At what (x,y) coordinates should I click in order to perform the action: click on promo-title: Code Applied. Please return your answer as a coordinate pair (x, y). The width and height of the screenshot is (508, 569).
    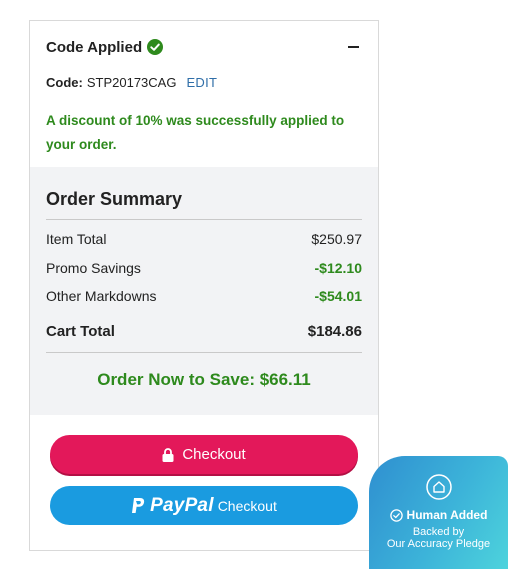
    Looking at the image, I should click on (105, 47).